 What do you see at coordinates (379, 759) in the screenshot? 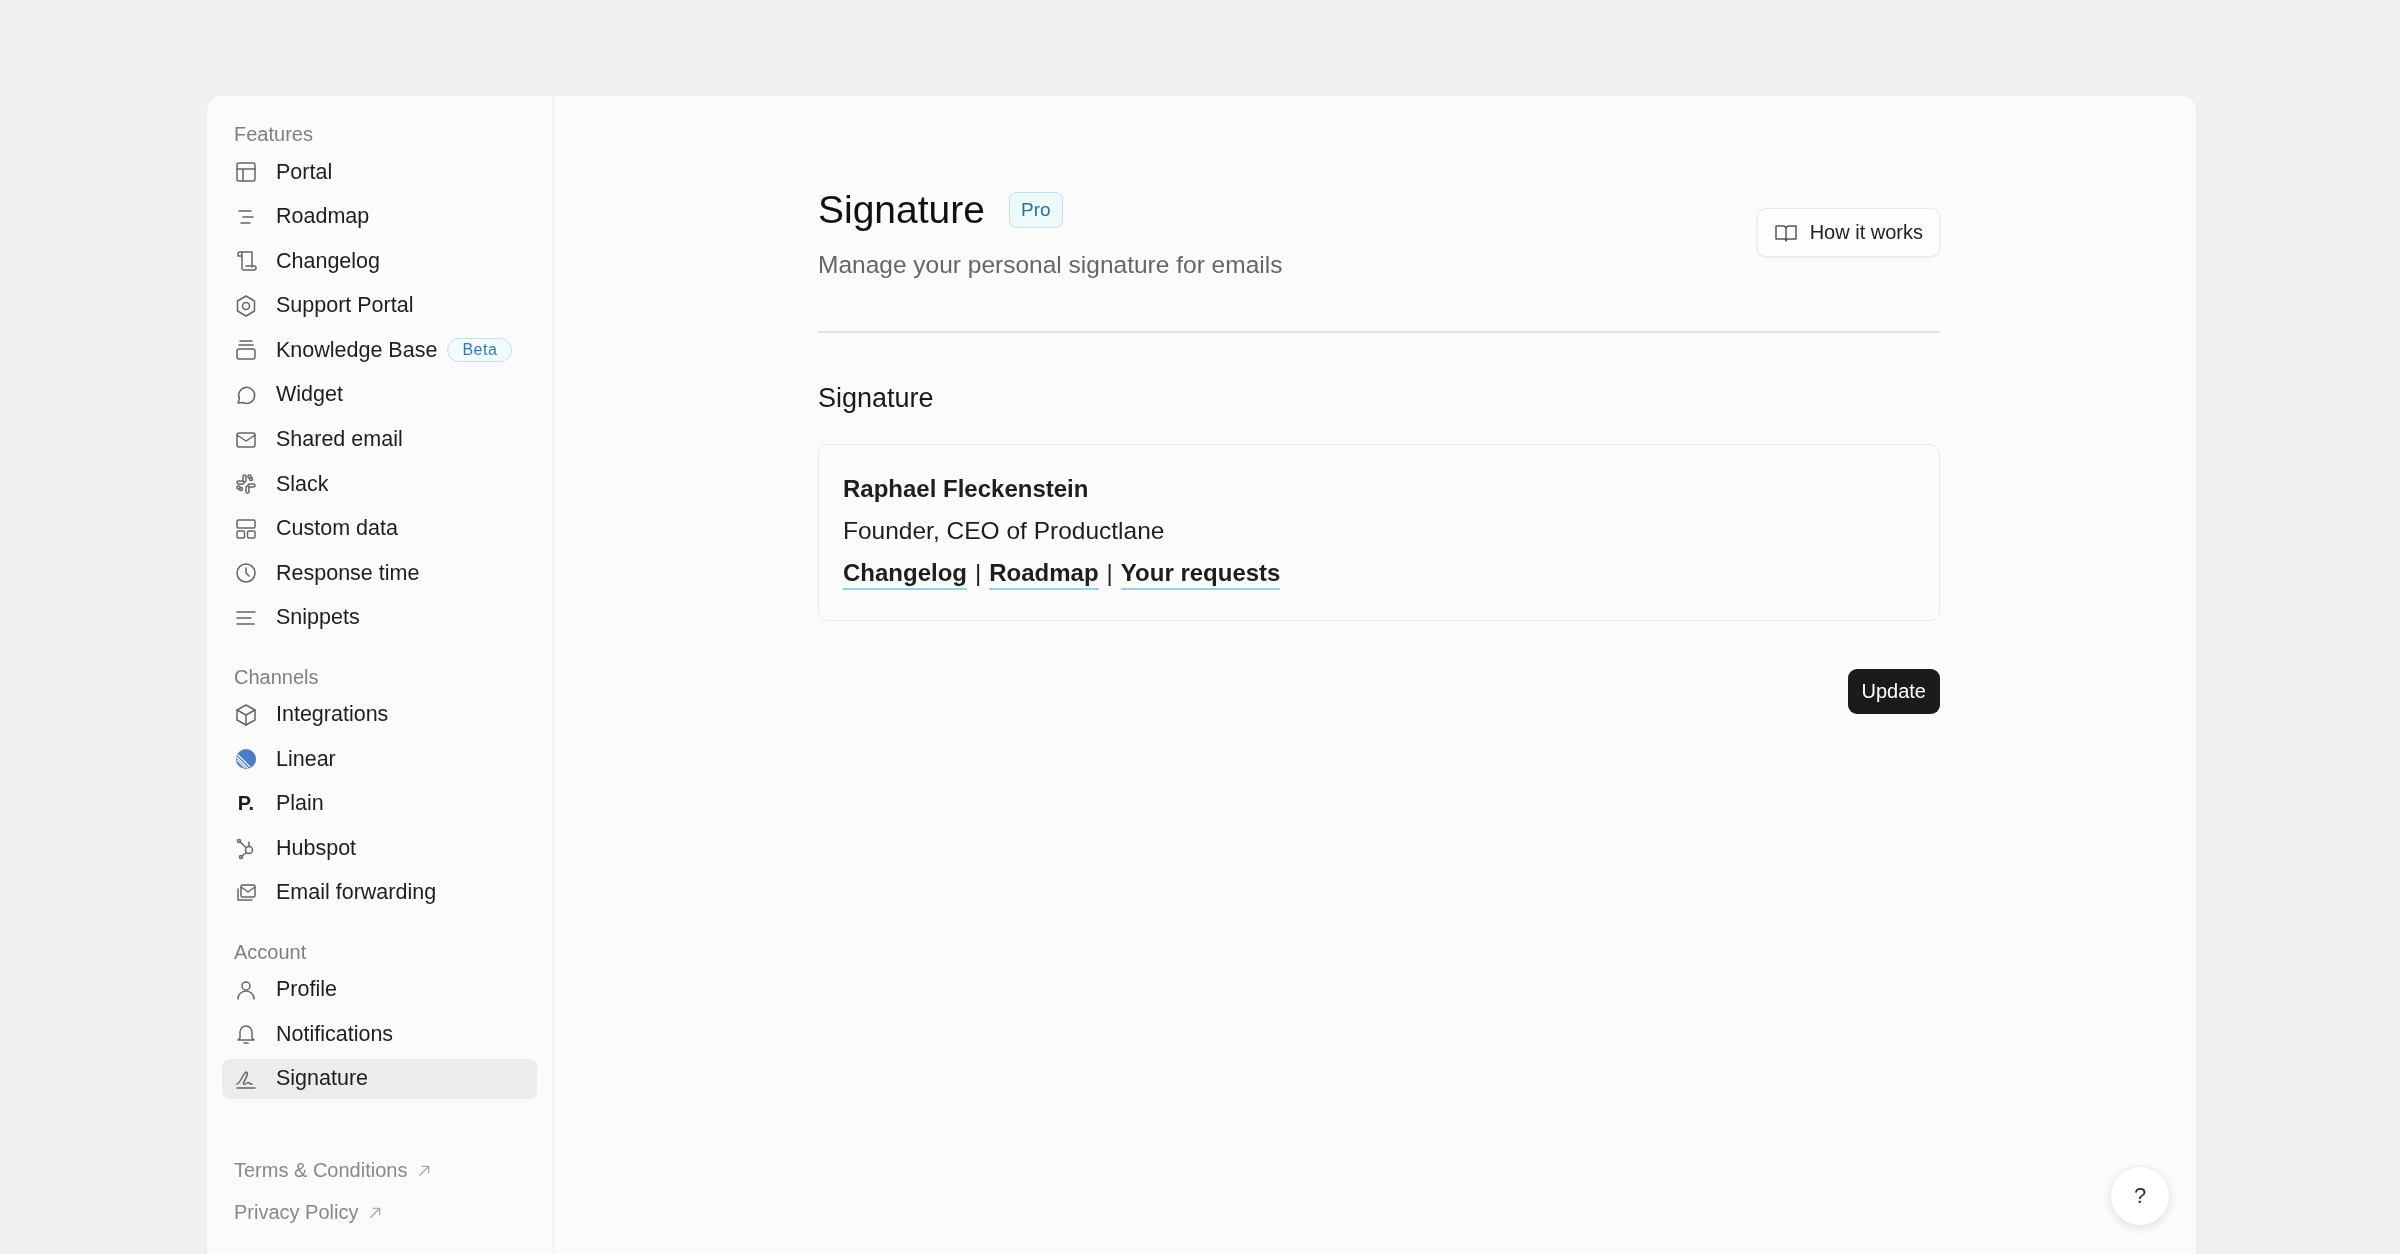
I see `nav-item: Linear` at bounding box center [379, 759].